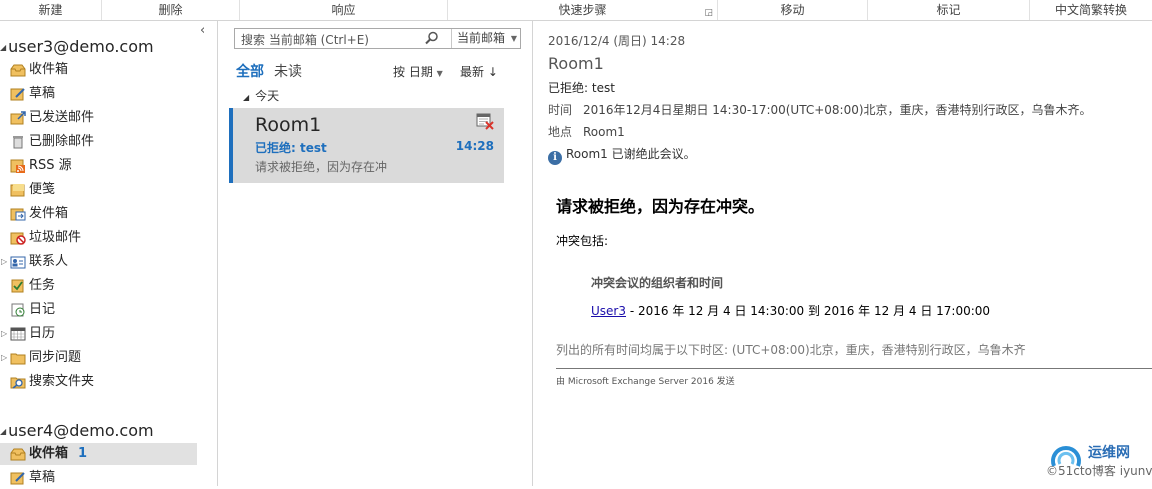 The width and height of the screenshot is (1152, 489). Describe the element at coordinates (288, 72) in the screenshot. I see `tab-unread: 未读` at that location.